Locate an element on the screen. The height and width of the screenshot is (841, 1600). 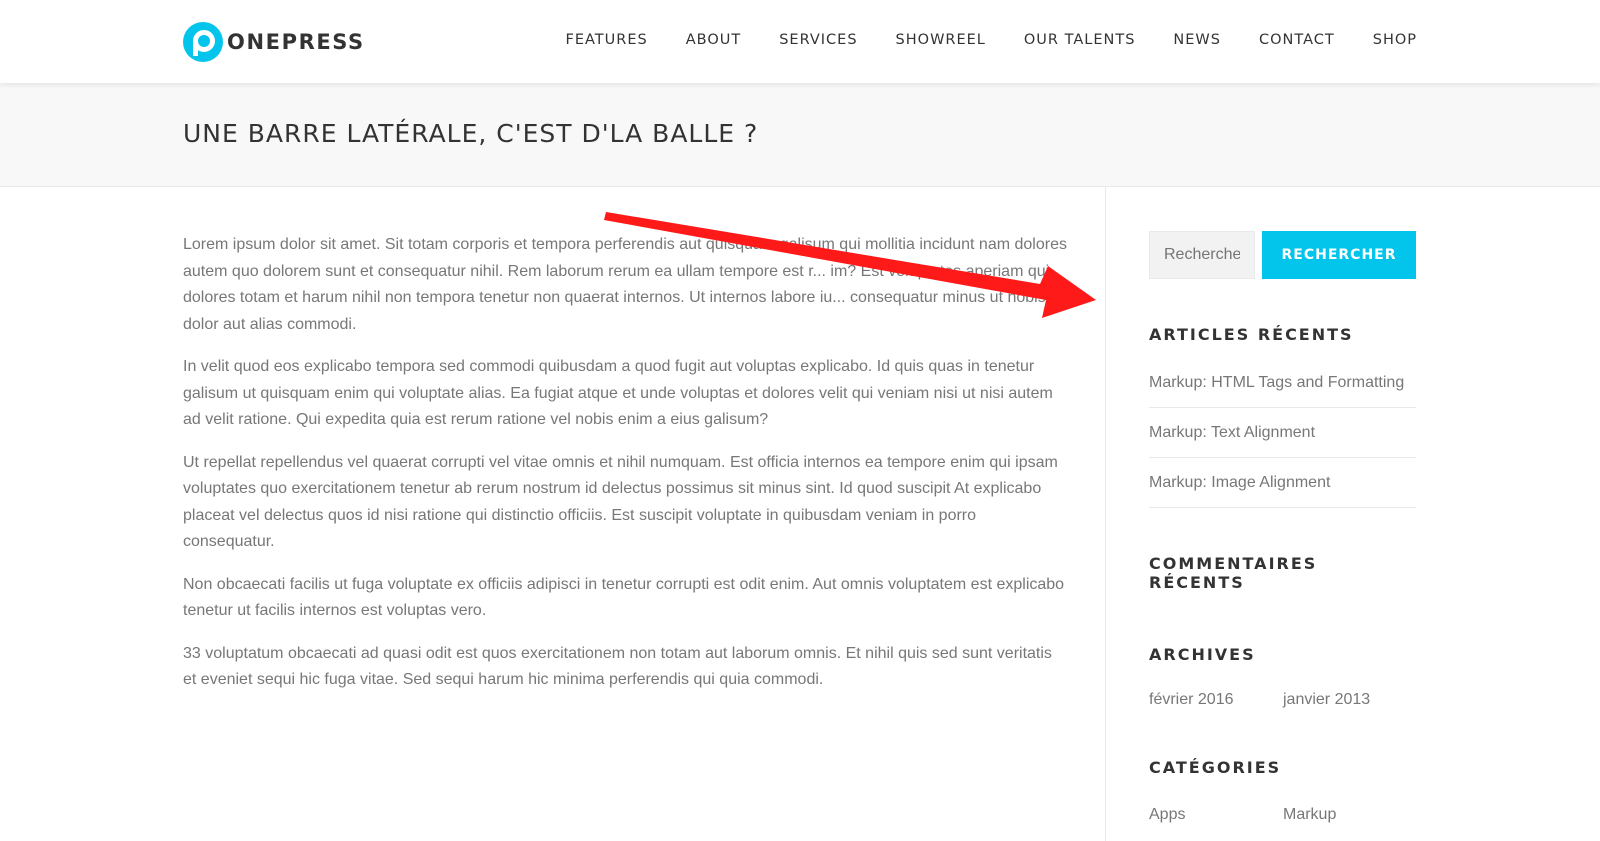
archives-list: février 2016 janvier 2013 is located at coordinates (1283, 699).